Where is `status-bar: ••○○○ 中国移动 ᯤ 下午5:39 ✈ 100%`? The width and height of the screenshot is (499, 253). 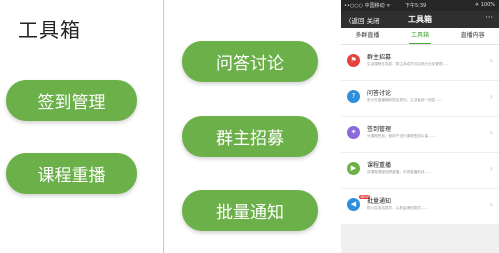 status-bar: ••○○○ 中国移动 ᯤ 下午5:39 ✈ 100% is located at coordinates (420, 5).